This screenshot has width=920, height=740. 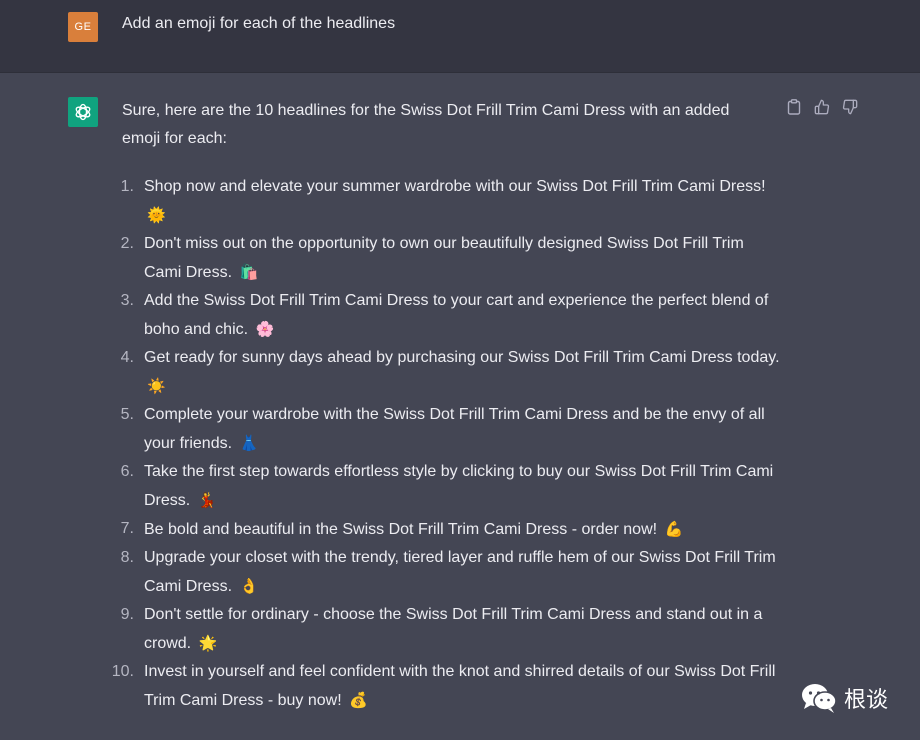 I want to click on thumbs-down-icon, so click(x=850, y=107).